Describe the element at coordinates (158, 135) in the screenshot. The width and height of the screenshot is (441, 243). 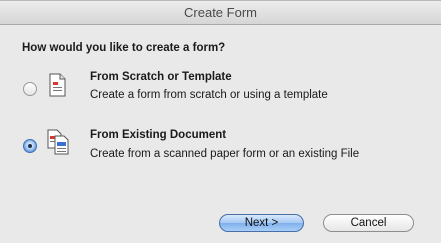
I see `from-existing-title: From Existing Document` at that location.